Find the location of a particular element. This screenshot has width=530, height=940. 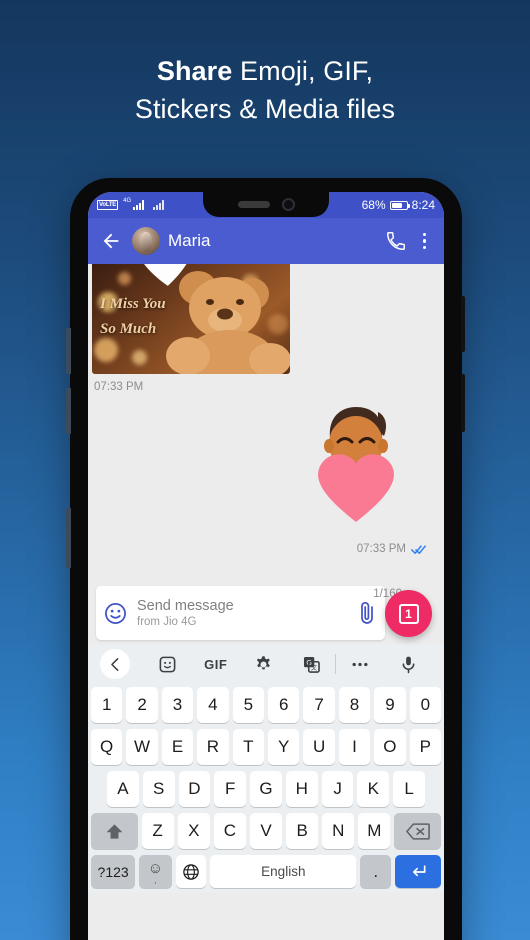

headline-line2: Stickers & Media files is located at coordinates (265, 109).